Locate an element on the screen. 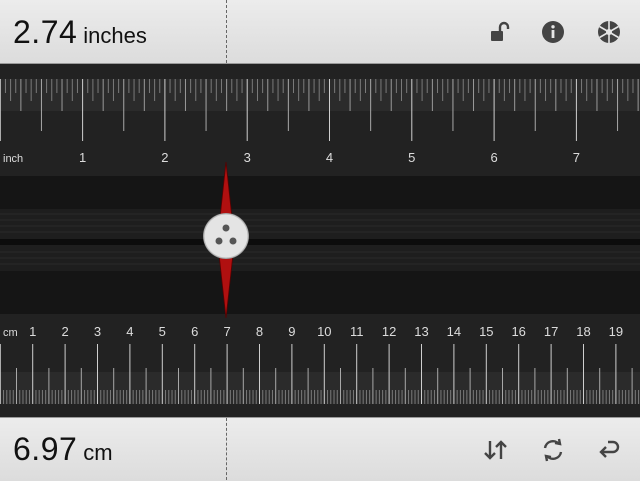 Image resolution: width=640 pixels, height=481 pixels. marker-guide-top is located at coordinates (226, 31).